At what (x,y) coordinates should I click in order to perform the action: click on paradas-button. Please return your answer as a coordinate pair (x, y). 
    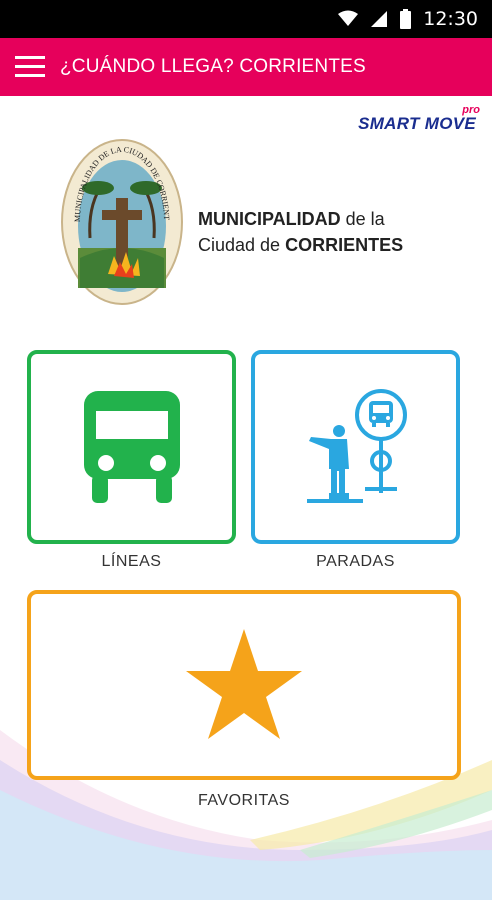
    Looking at the image, I should click on (355, 447).